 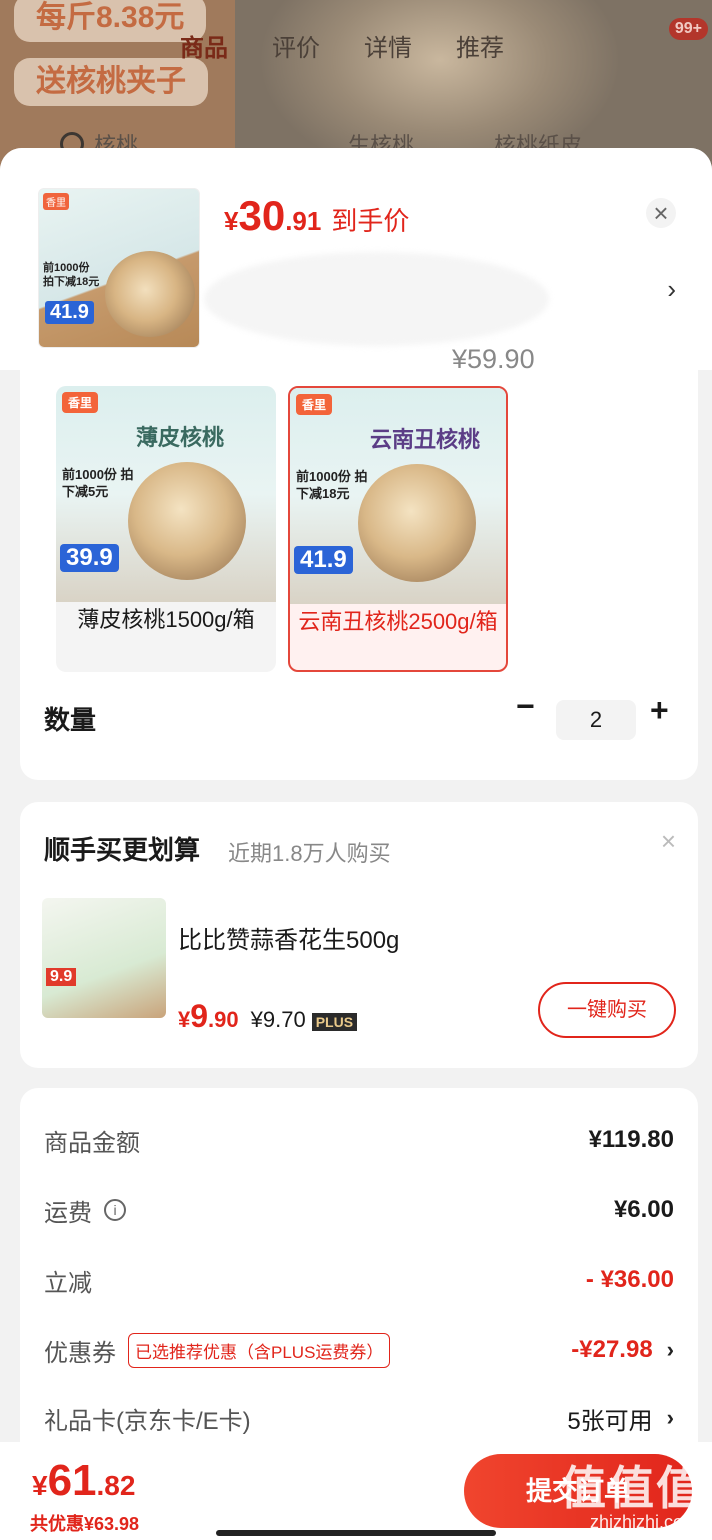 What do you see at coordinates (204, 48) in the screenshot?
I see `tab-goods: 商品` at bounding box center [204, 48].